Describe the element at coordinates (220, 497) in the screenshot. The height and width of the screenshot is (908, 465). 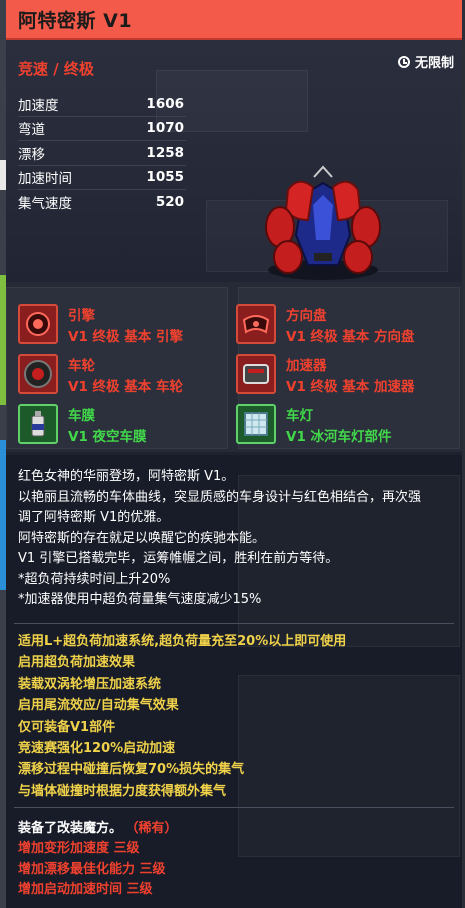
I see `description-line: 以艳丽且流畅的车体曲线，突显质感的车身设计与红色相结合，再次强` at that location.